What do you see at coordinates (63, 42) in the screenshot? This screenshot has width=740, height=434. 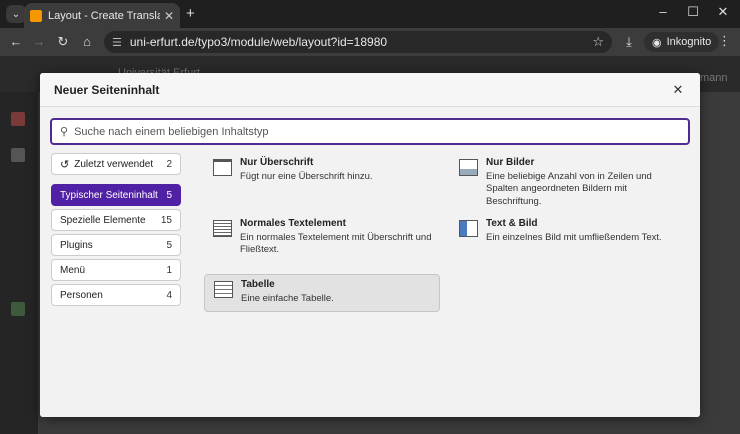 I see `reload-icon: ↻` at bounding box center [63, 42].